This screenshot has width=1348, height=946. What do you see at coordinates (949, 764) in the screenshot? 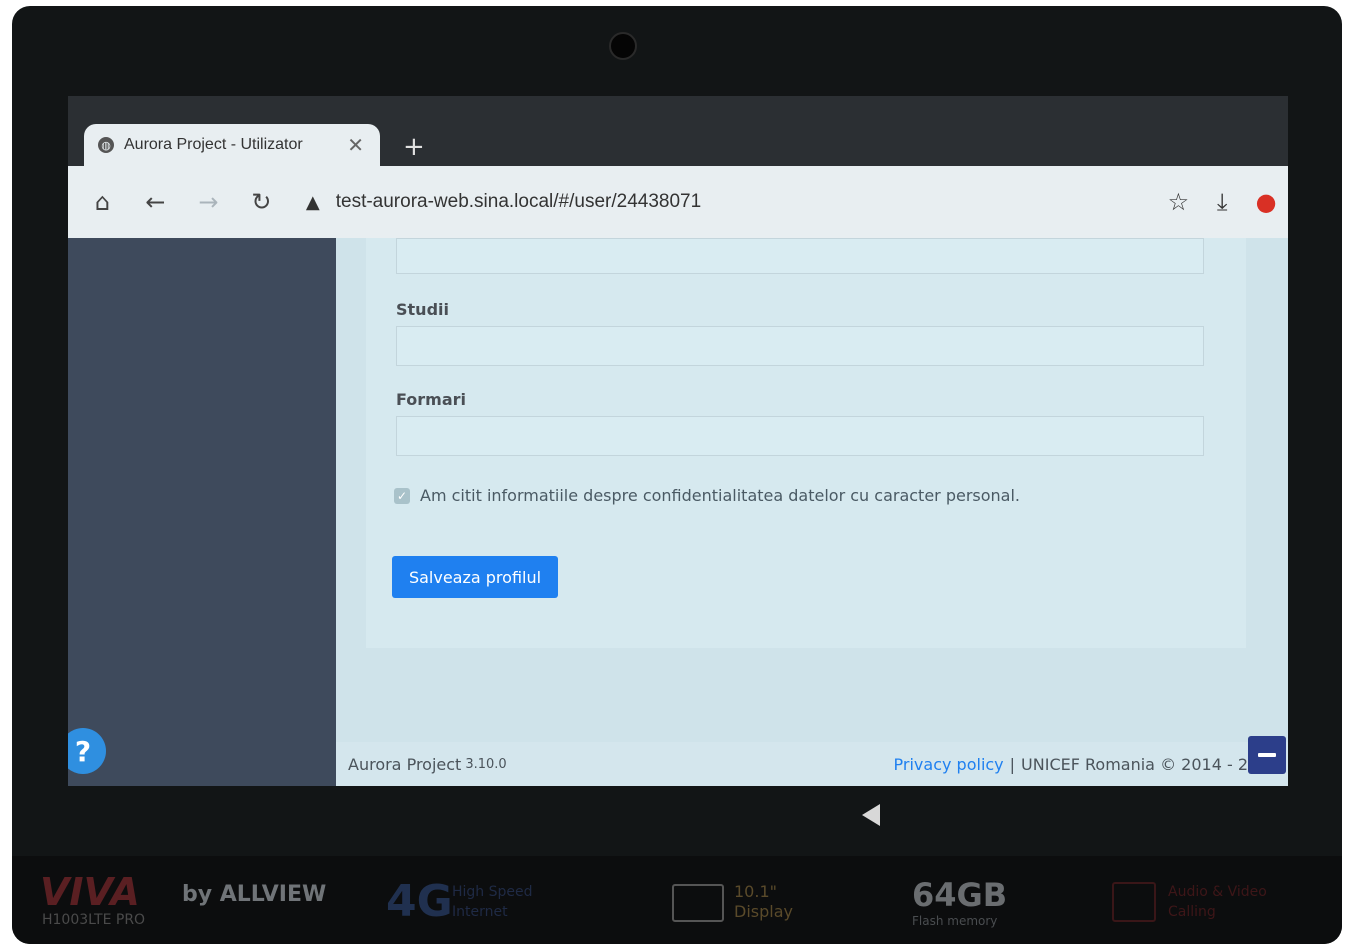
I see `privacy-policy-link: Privacy policy` at bounding box center [949, 764].